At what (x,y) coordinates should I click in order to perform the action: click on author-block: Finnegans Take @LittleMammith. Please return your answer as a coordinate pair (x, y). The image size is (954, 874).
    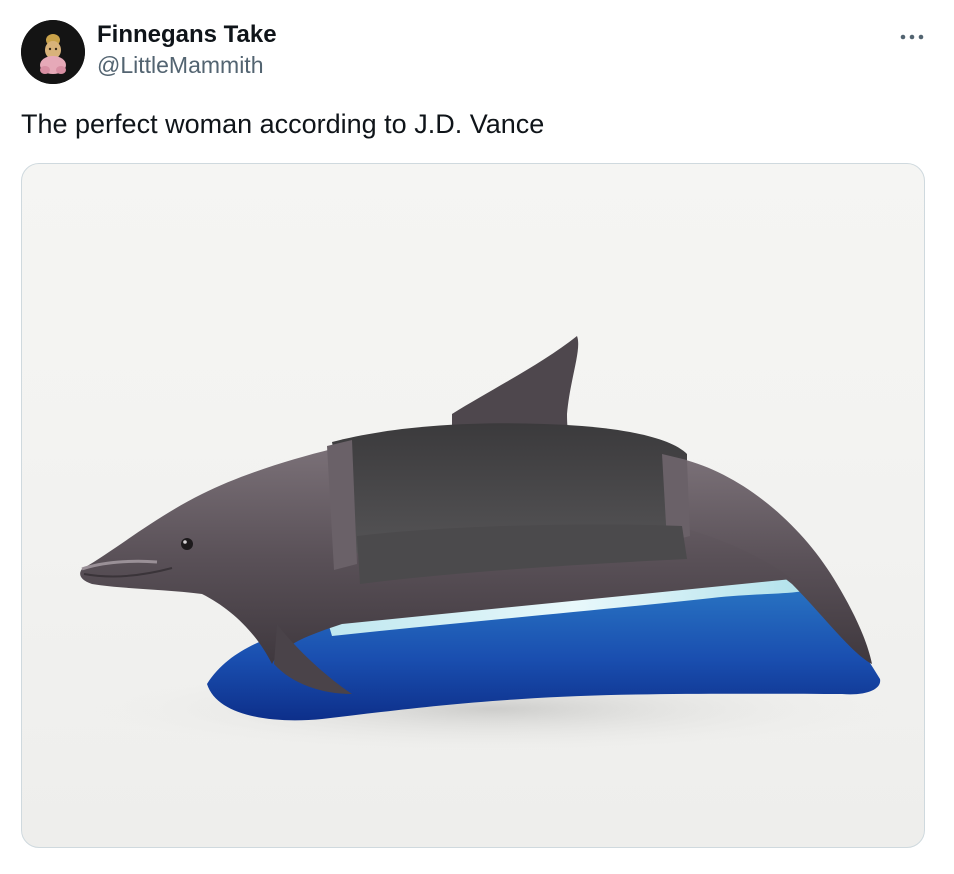
    Looking at the image, I should click on (187, 50).